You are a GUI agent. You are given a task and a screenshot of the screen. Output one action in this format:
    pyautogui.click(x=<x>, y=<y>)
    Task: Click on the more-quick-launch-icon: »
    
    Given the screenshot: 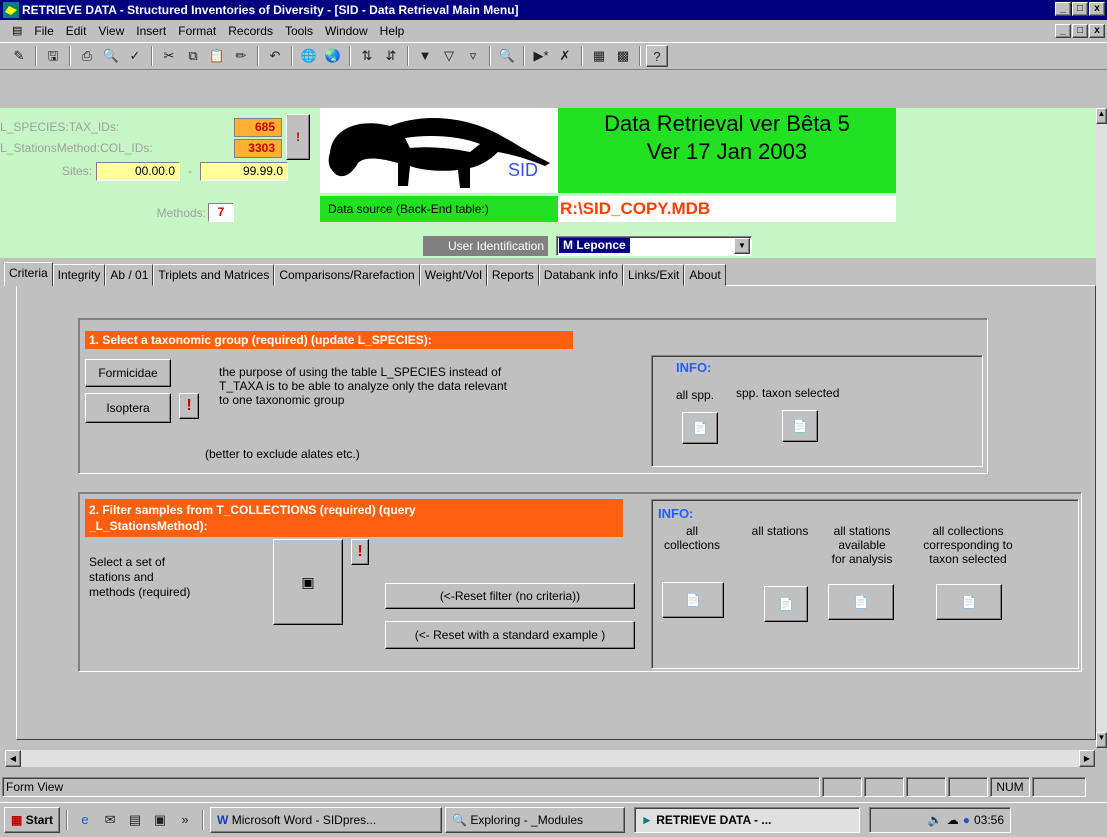 What is the action you would take?
    pyautogui.click(x=185, y=820)
    